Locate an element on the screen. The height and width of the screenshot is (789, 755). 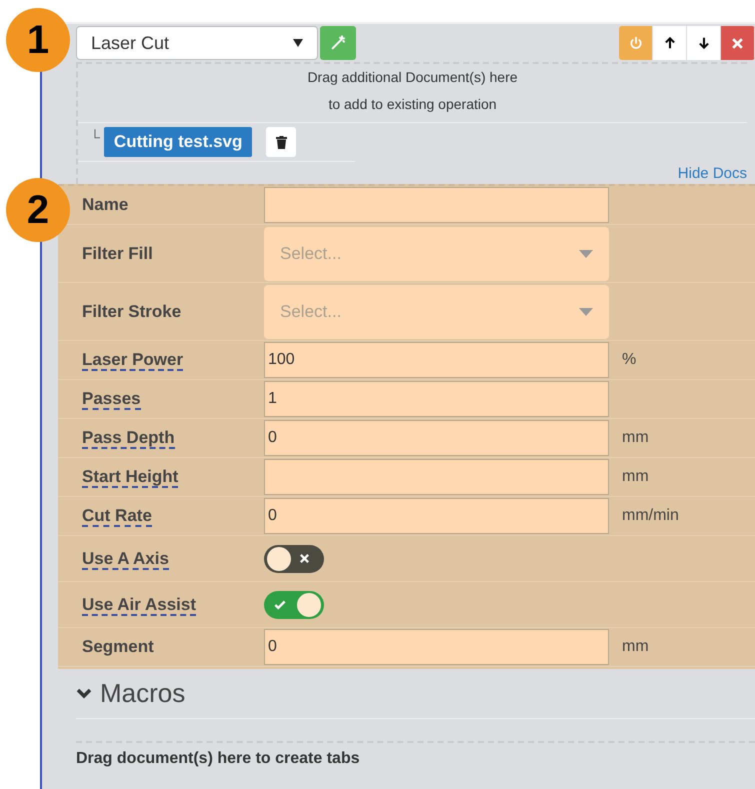
field-label: Name is located at coordinates (105, 204).